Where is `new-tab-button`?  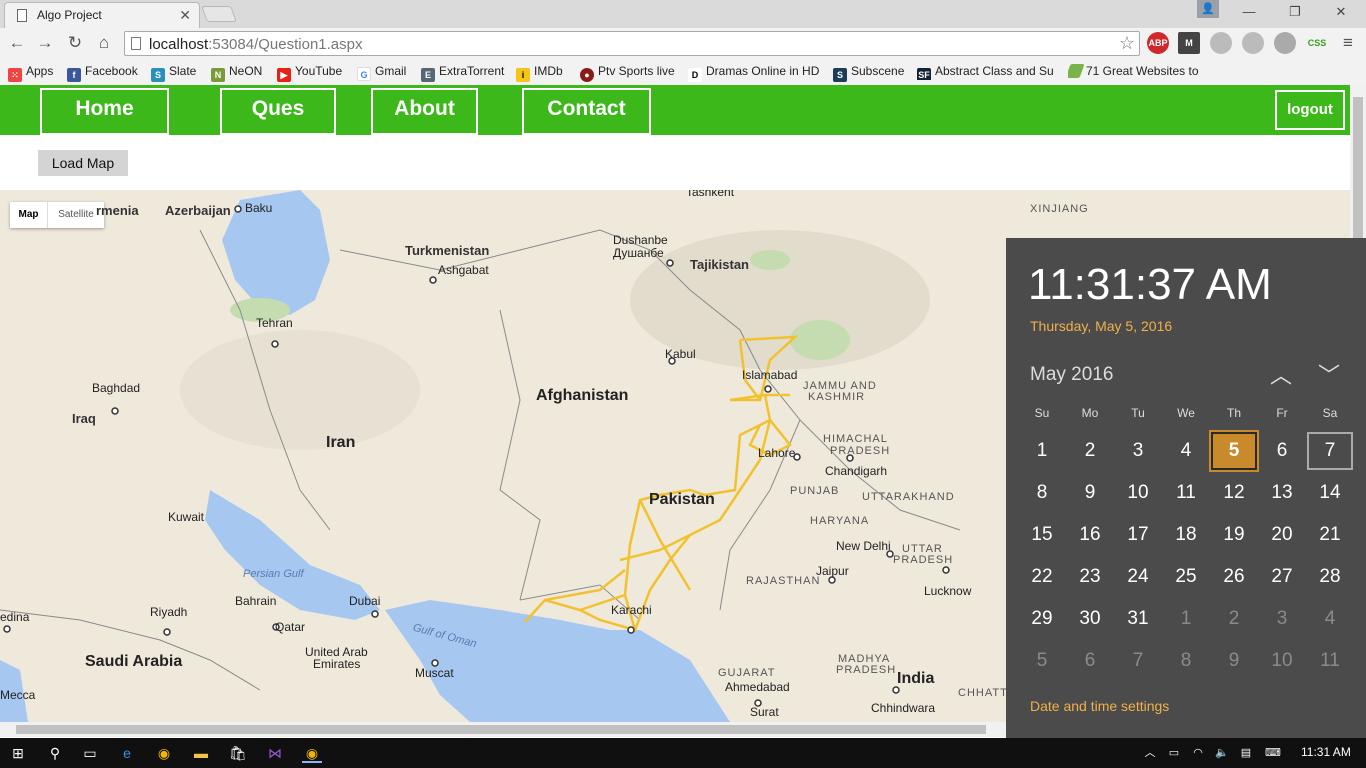 new-tab-button is located at coordinates (219, 14).